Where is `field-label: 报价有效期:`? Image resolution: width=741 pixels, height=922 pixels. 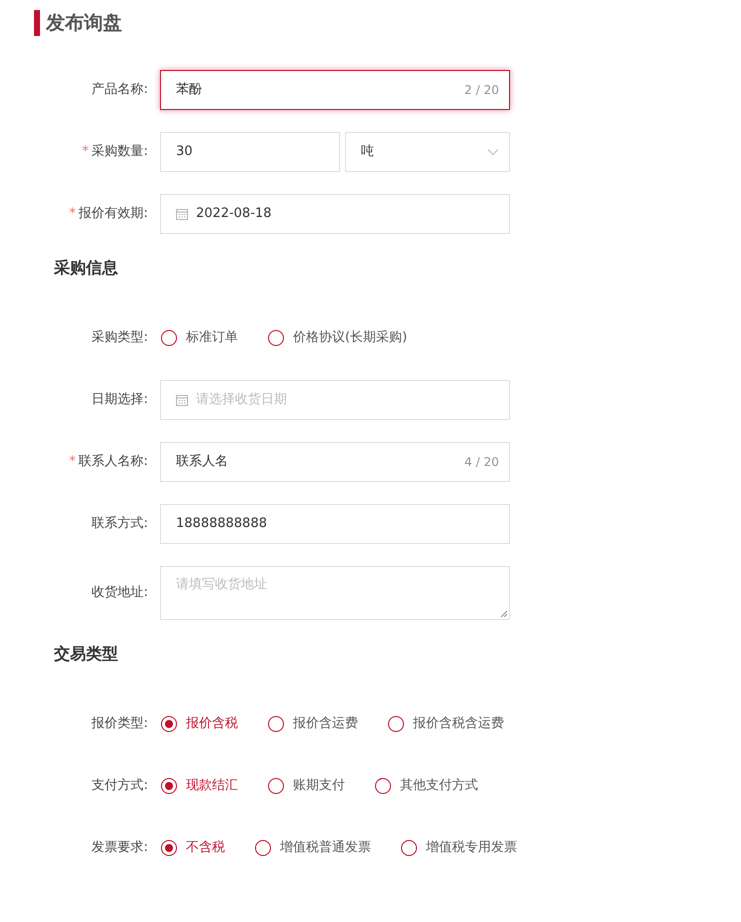 field-label: 报价有效期: is located at coordinates (113, 214).